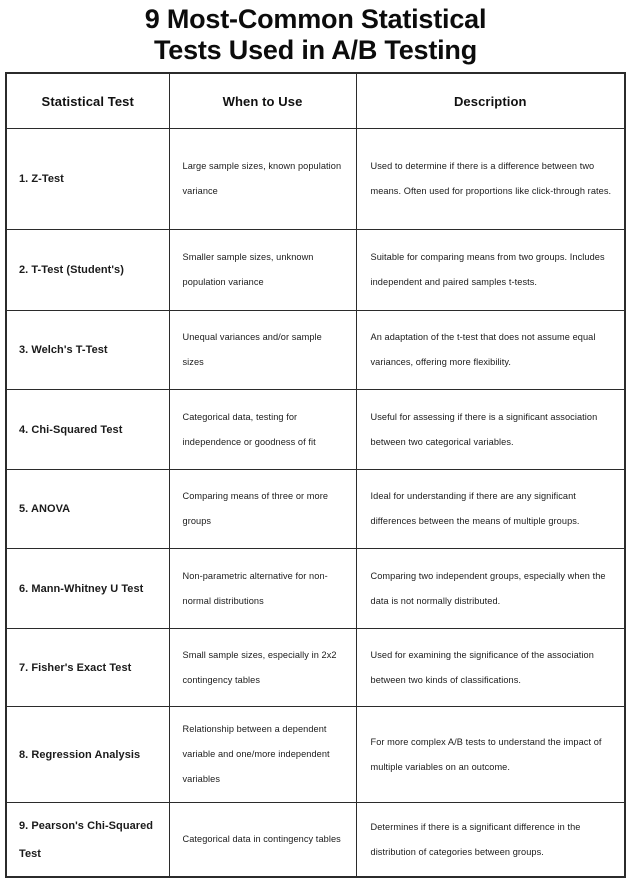 The image size is (631, 878). What do you see at coordinates (87, 509) in the screenshot?
I see `cell-test-name: 5. ANOVA` at bounding box center [87, 509].